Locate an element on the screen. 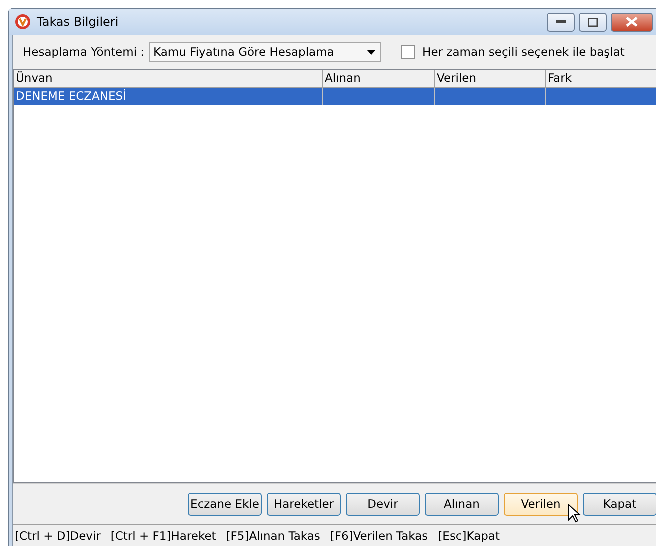 This screenshot has width=656, height=546. shortcut-hint: [Ctrl + D]Devir is located at coordinates (58, 536).